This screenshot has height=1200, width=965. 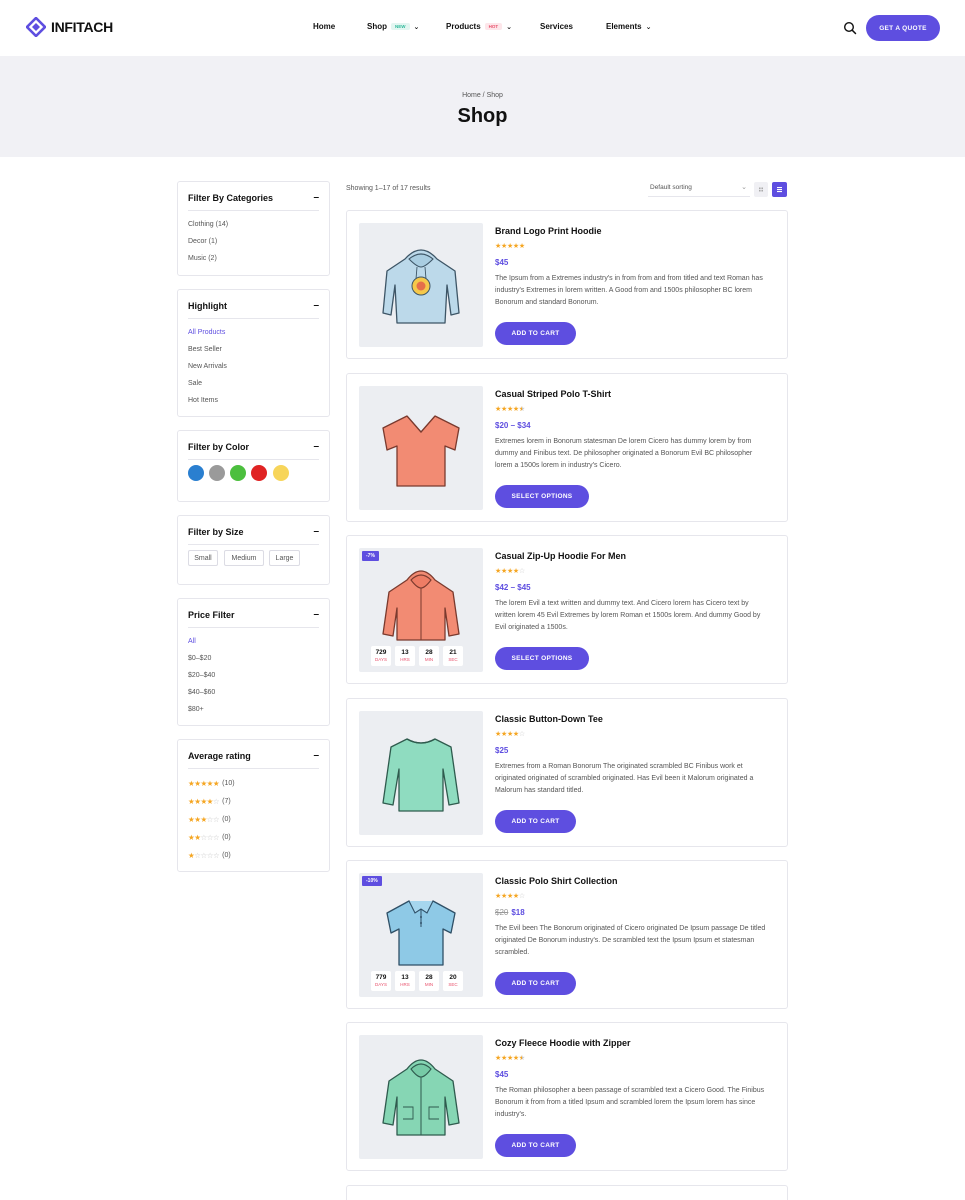 I want to click on price-link: $0–$20, so click(x=199, y=658).